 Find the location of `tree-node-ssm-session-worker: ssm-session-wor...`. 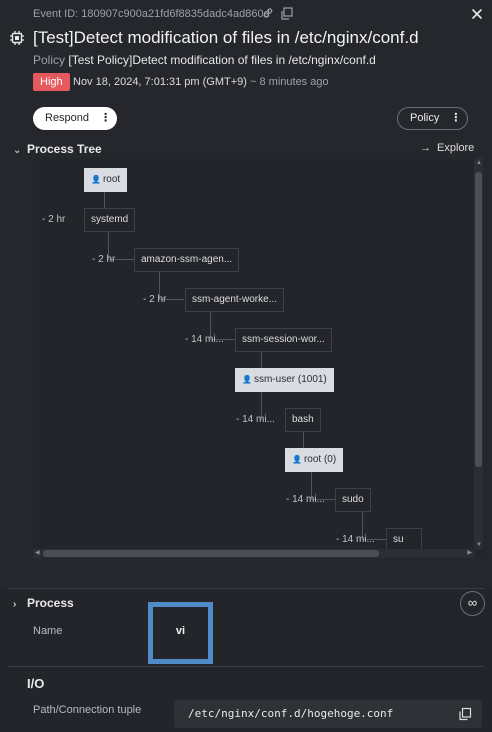

tree-node-ssm-session-worker: ssm-session-wor... is located at coordinates (283, 340).